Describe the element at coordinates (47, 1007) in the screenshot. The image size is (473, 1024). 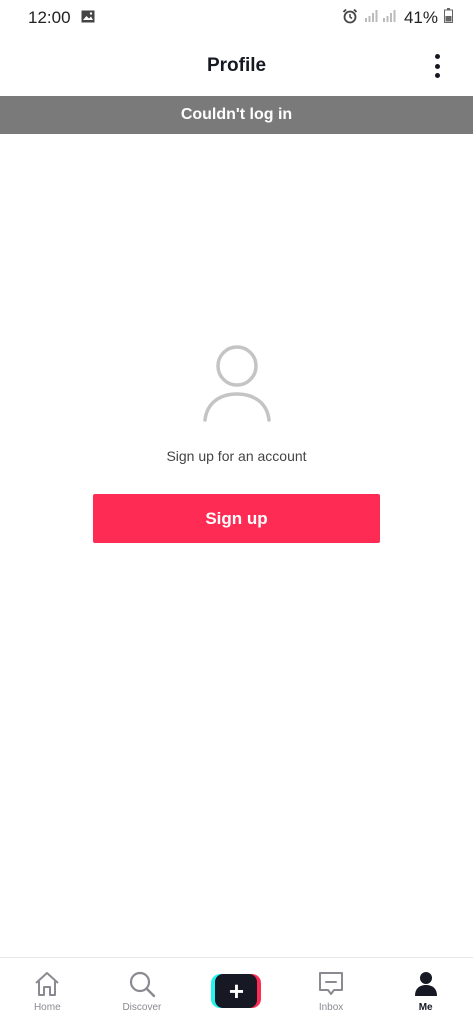
I see `tab-home-label: Home` at that location.